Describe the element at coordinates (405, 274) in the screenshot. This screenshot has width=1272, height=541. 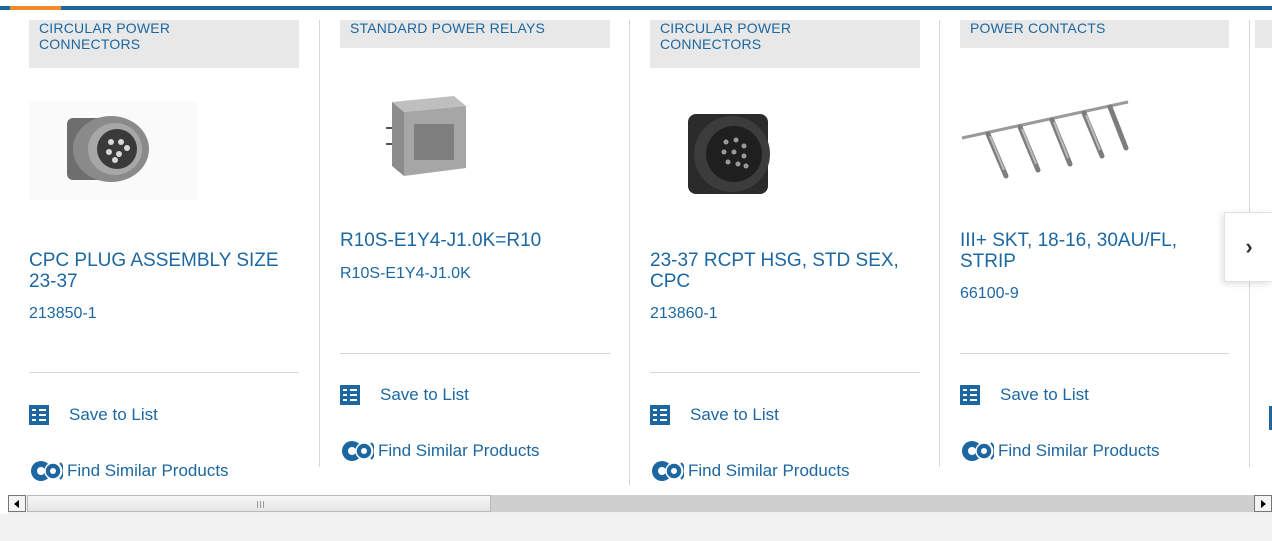
I see `part-number: R10S-E1Y4-J1.0K` at that location.